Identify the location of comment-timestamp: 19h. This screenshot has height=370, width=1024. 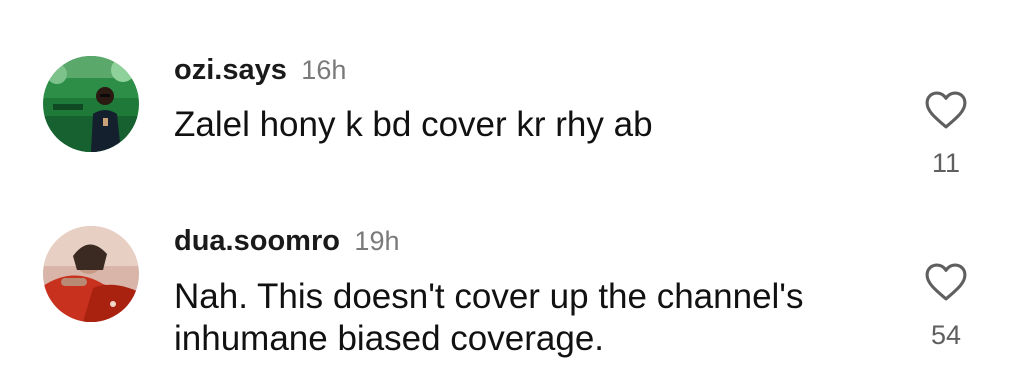
(377, 241).